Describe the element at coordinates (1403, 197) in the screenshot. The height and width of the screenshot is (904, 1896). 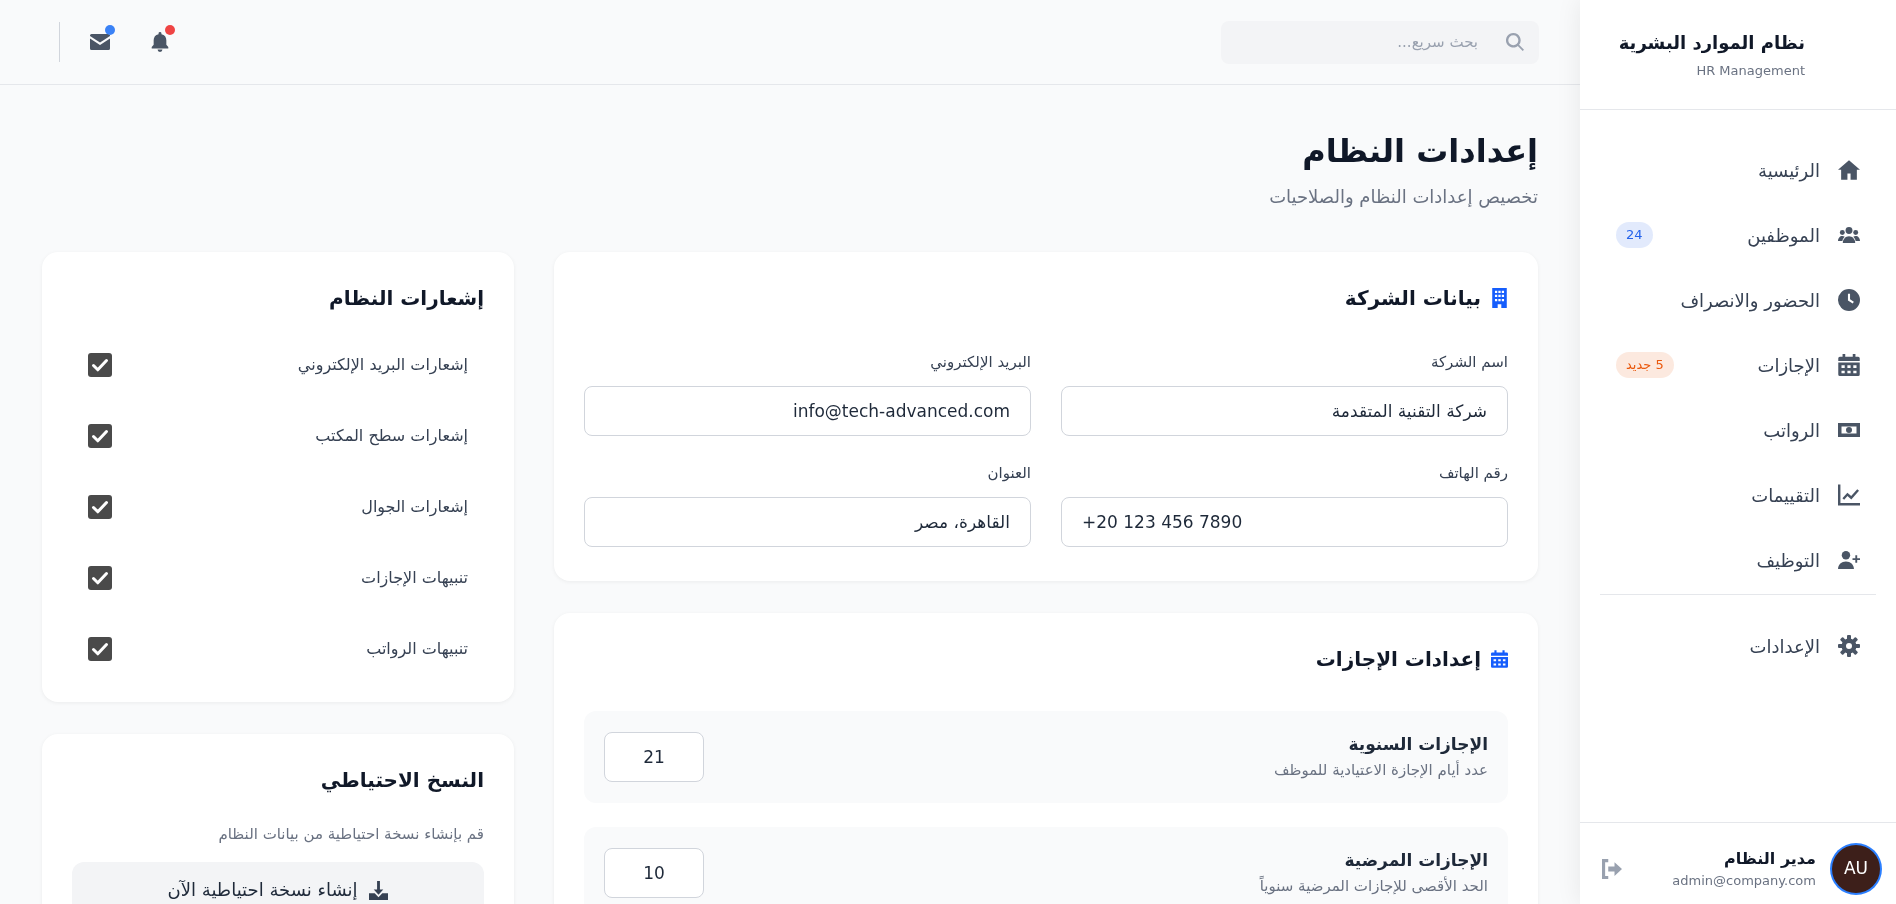
I see `page-subtitle: تخصيص إعدادات النظام والصلاحيات` at that location.